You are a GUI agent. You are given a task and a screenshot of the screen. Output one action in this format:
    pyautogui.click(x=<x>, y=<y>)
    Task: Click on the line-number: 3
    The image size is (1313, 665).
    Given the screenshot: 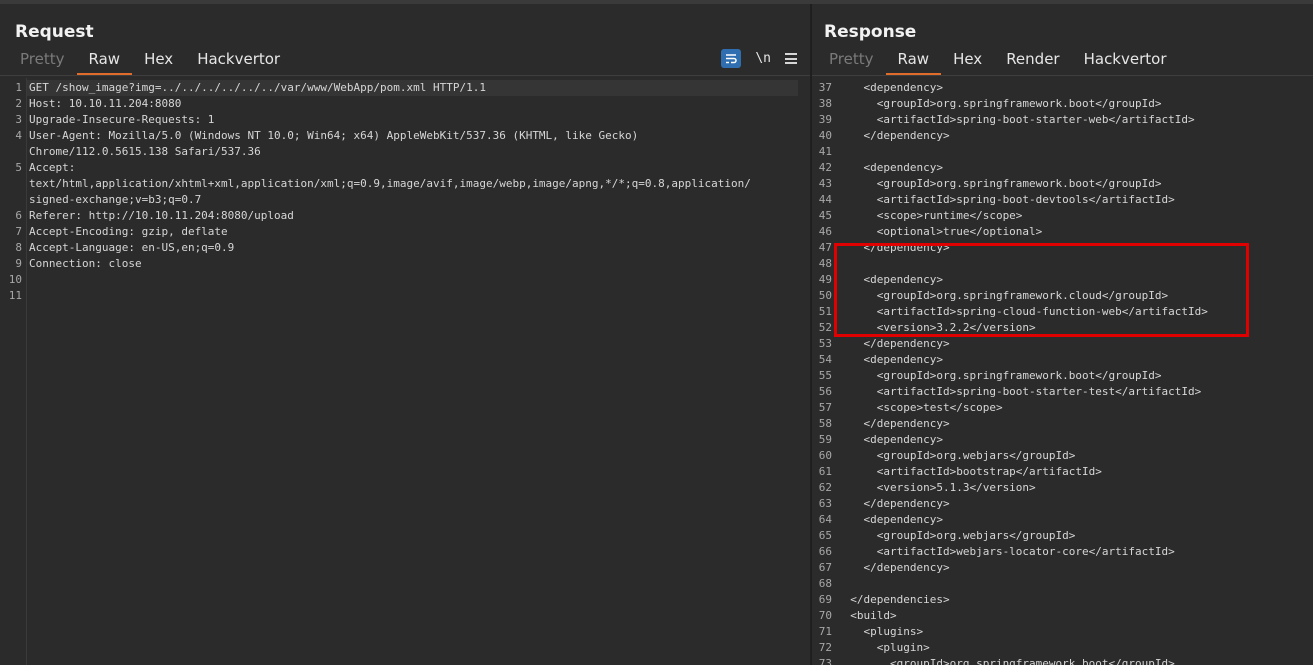 What is the action you would take?
    pyautogui.click(x=18, y=119)
    